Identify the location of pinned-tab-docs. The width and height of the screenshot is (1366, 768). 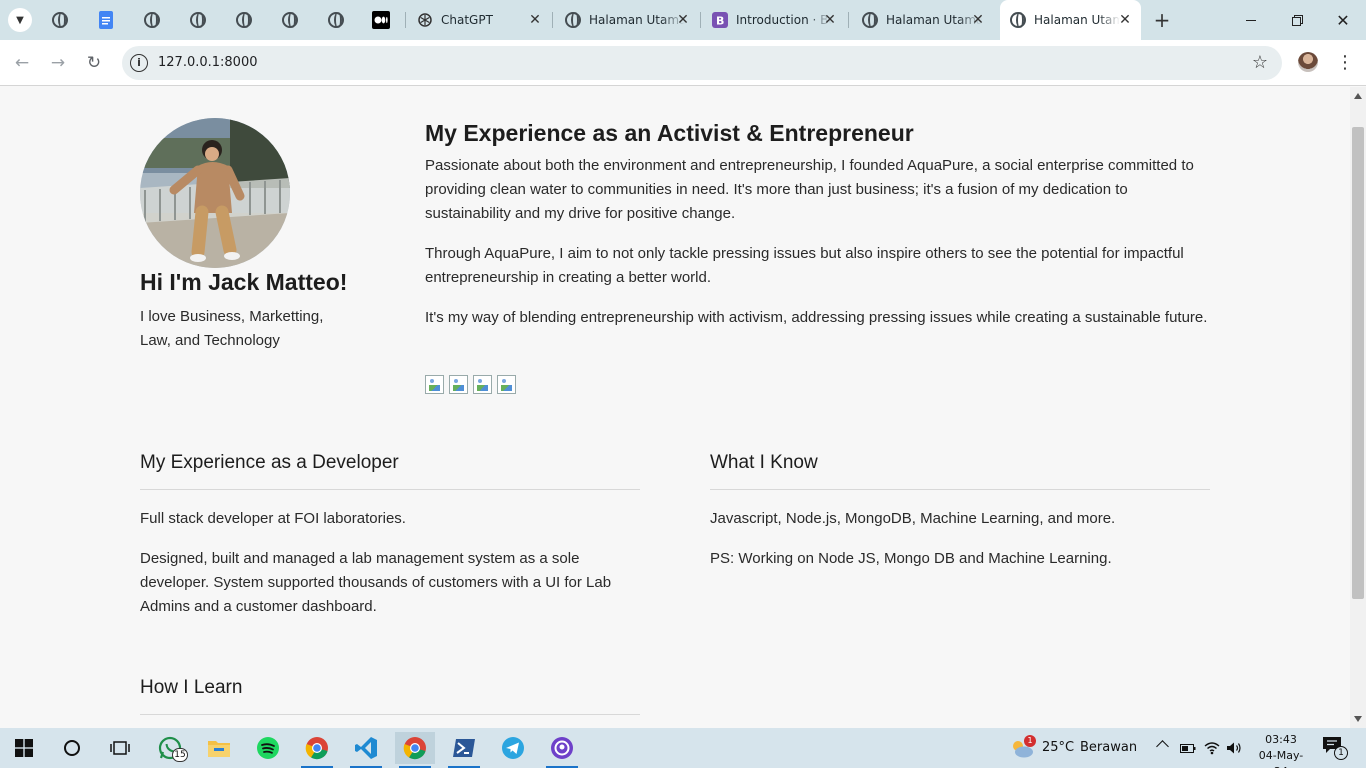
(106, 20).